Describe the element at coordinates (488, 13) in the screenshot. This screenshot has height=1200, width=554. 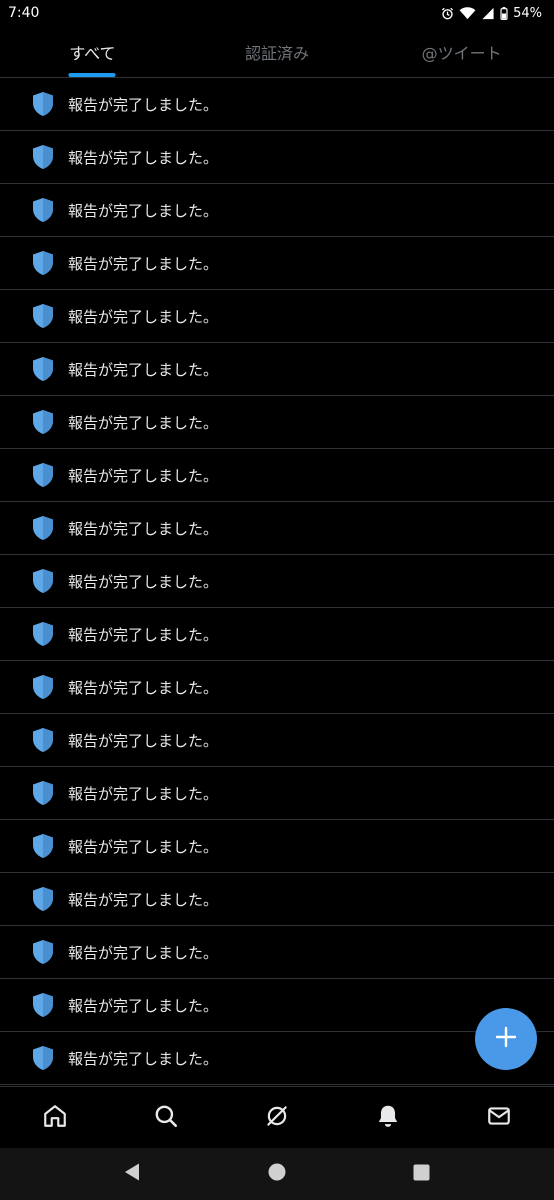
I see `signal-icon` at that location.